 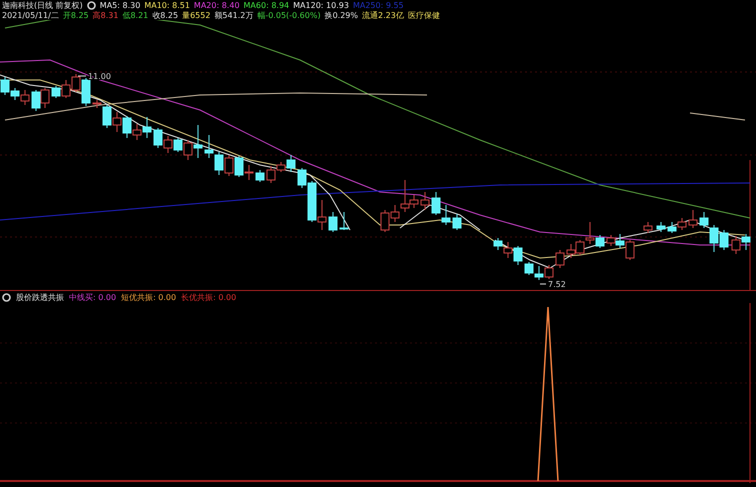 What do you see at coordinates (105, 15) in the screenshot?
I see `quote-value: 高8.31` at bounding box center [105, 15].